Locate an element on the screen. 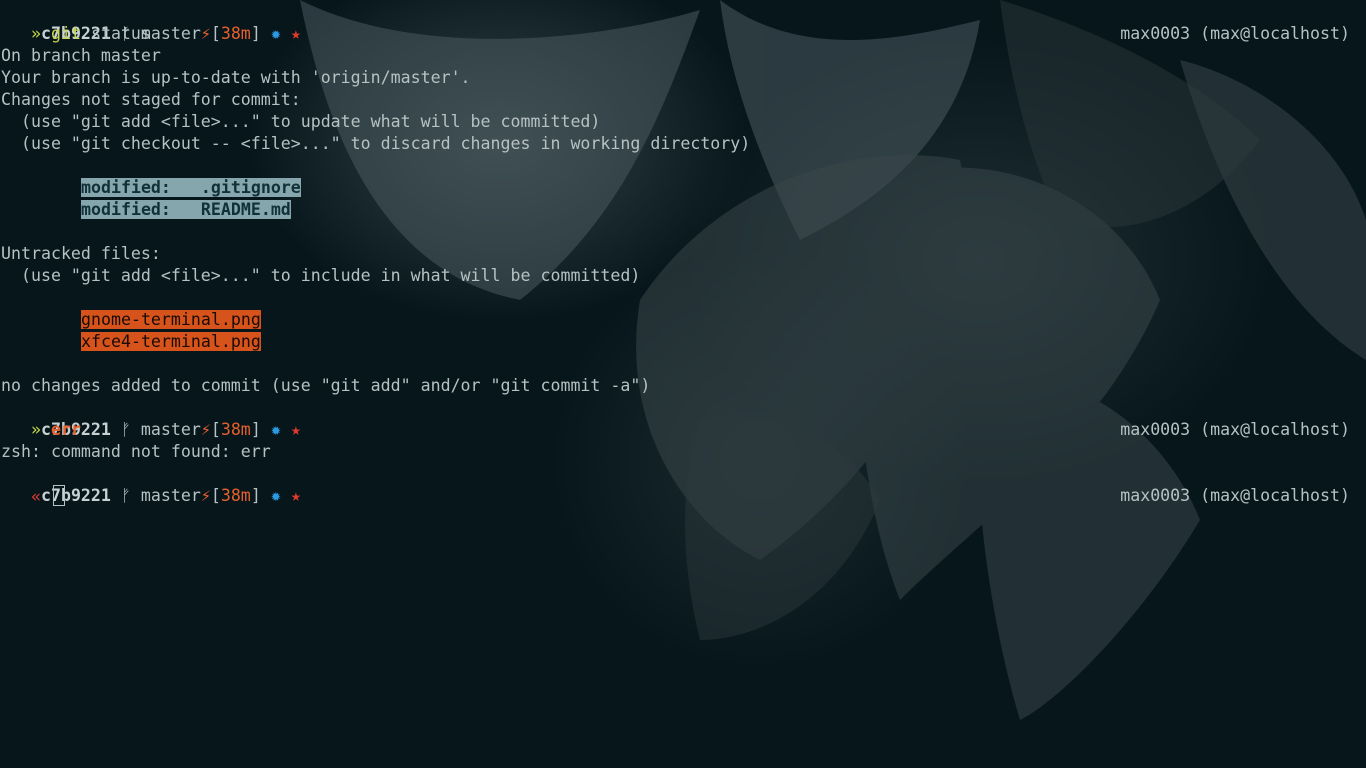  untracked-file-label: xfce4-terminal.png is located at coordinates (171, 341).